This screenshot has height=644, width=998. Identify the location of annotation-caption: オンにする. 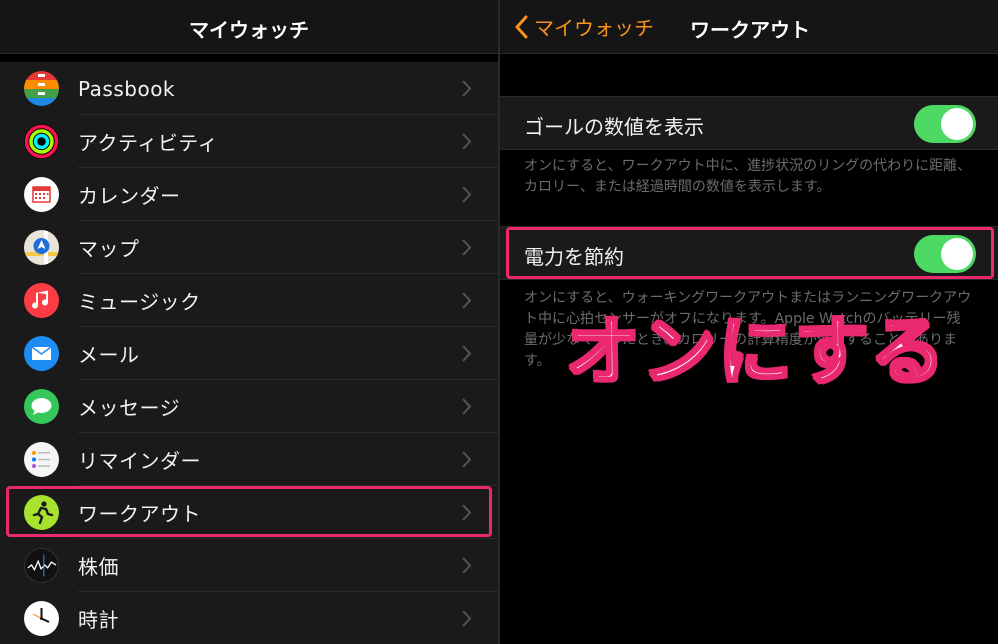
(756, 352).